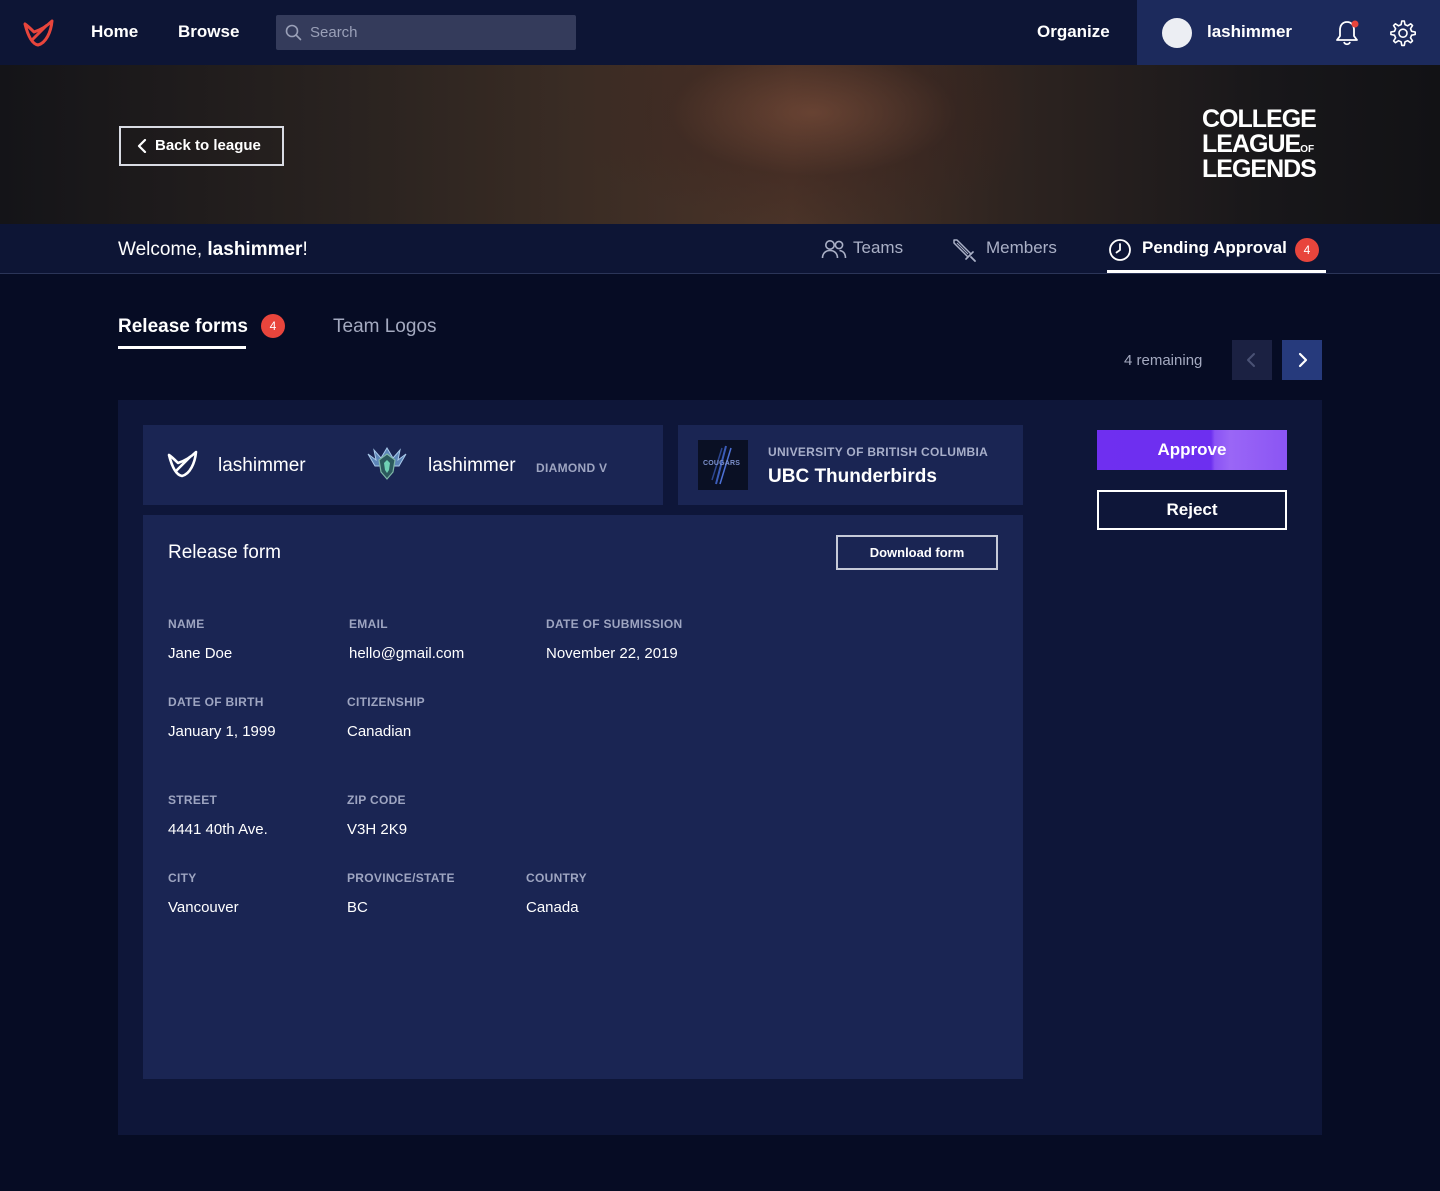 The height and width of the screenshot is (1191, 1440). I want to click on logo-line-legends: LEGENDS, so click(1259, 169).